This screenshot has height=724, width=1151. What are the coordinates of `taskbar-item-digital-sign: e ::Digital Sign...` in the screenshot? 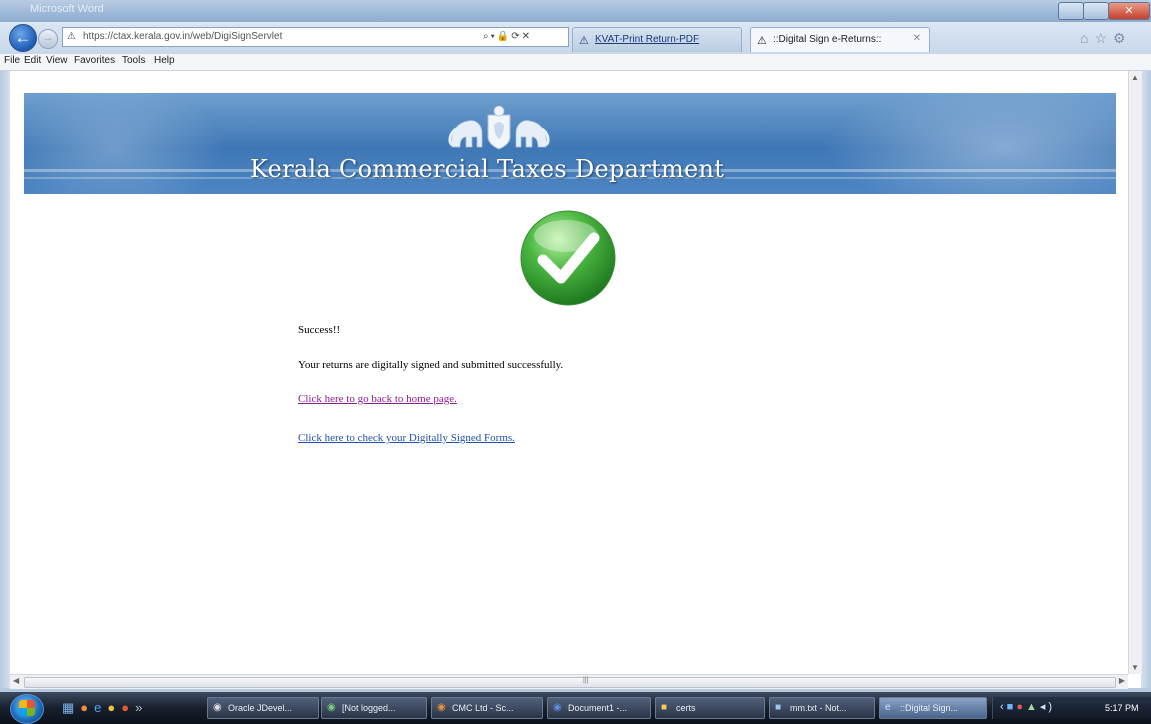 It's located at (933, 708).